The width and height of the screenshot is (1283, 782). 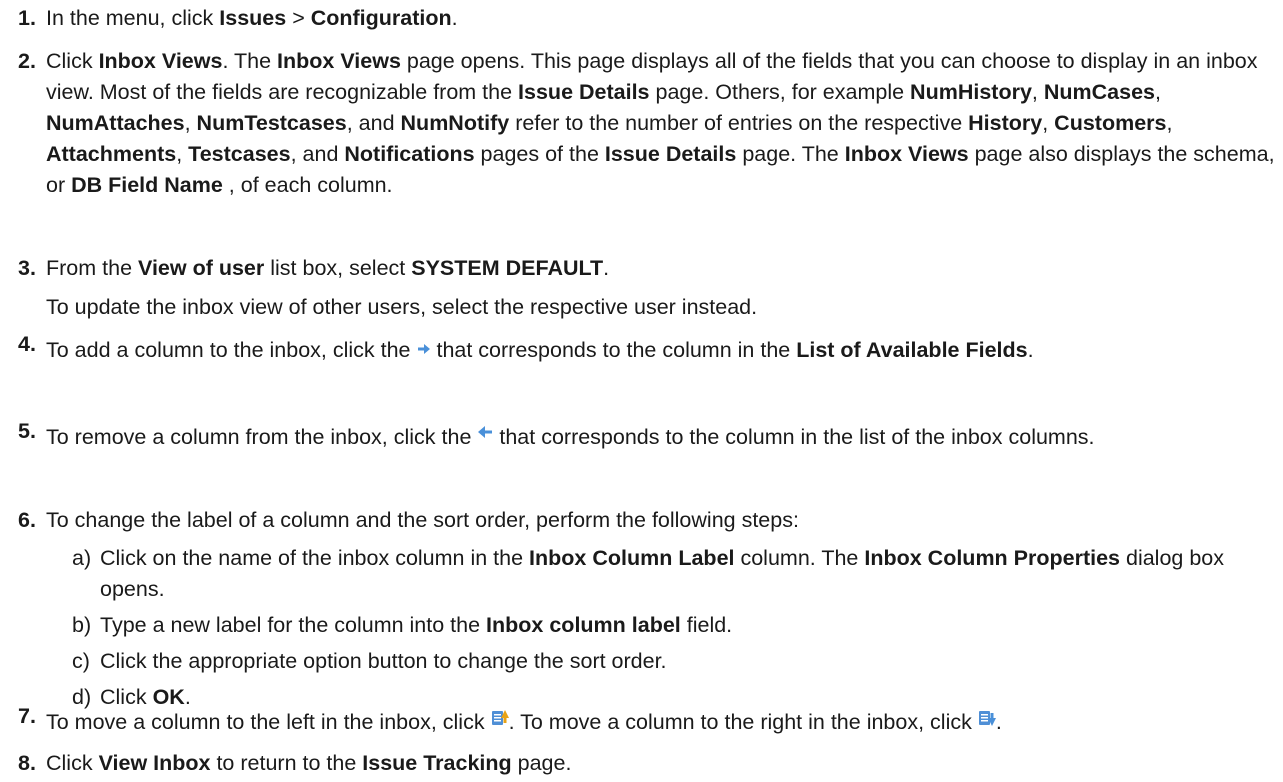 What do you see at coordinates (27, 431) in the screenshot?
I see `step-number: 5.` at bounding box center [27, 431].